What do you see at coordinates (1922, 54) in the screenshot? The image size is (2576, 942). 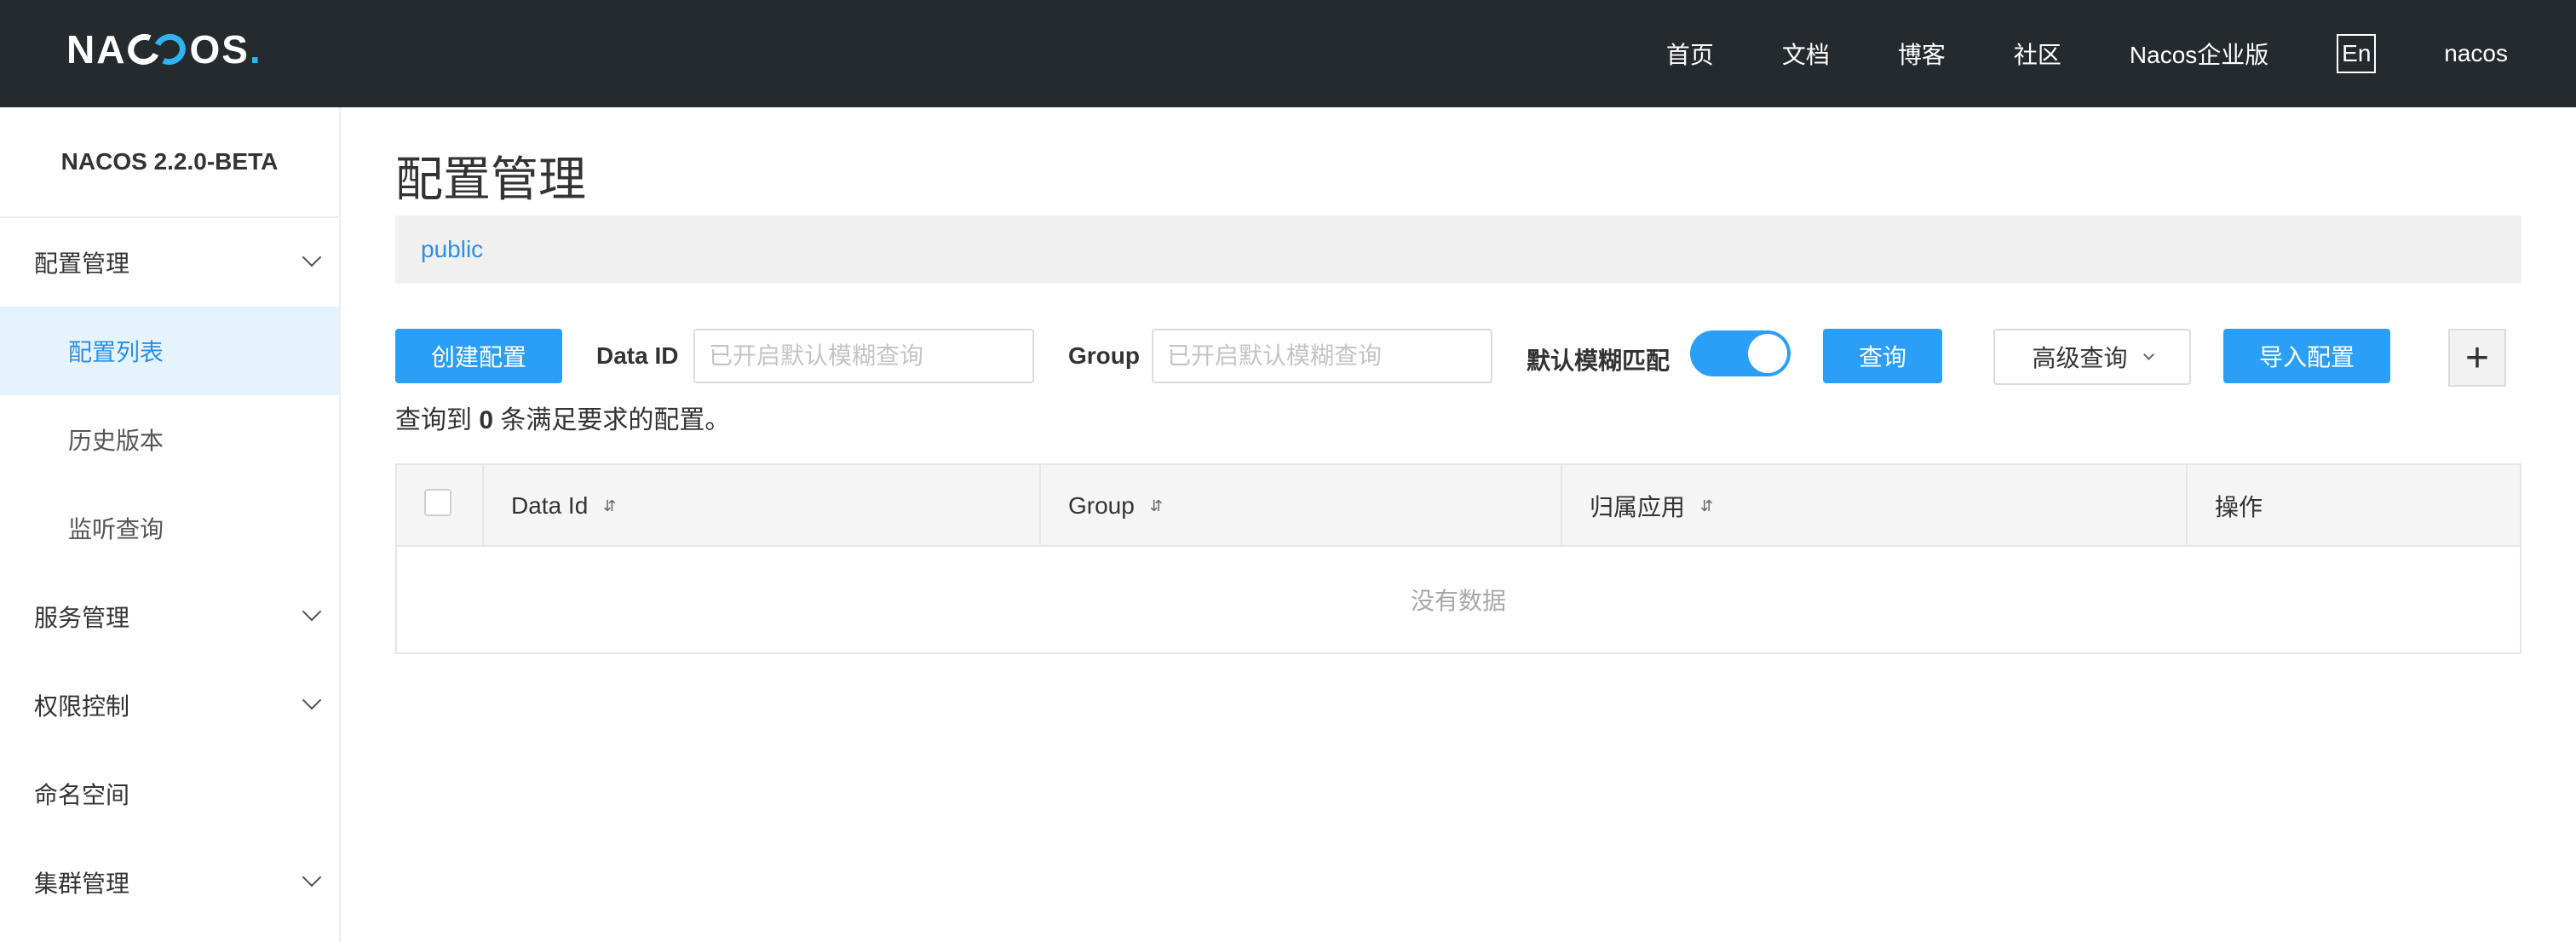 I see `nav-blog: 博客` at bounding box center [1922, 54].